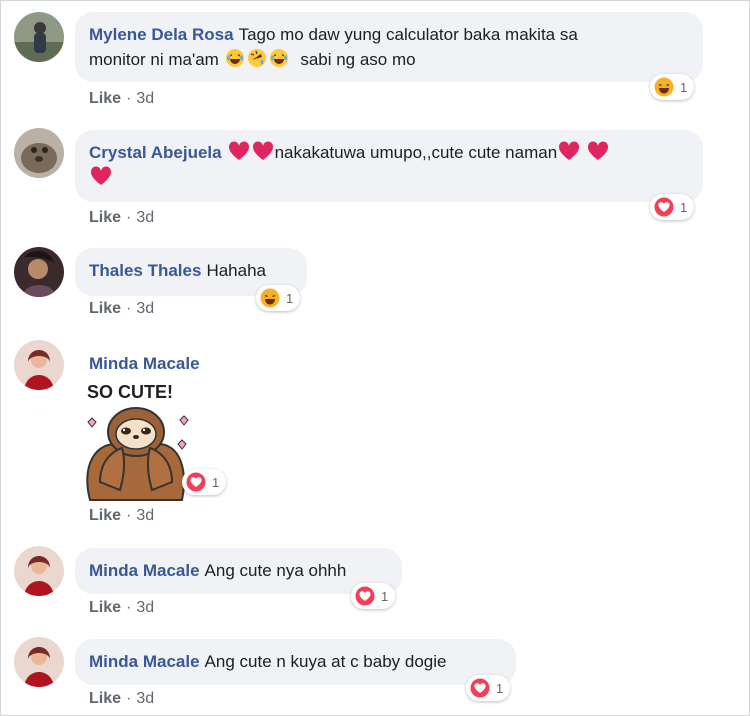 Image resolution: width=750 pixels, height=716 pixels. Describe the element at coordinates (145, 270) in the screenshot. I see `comment-author: Thales Thales` at that location.